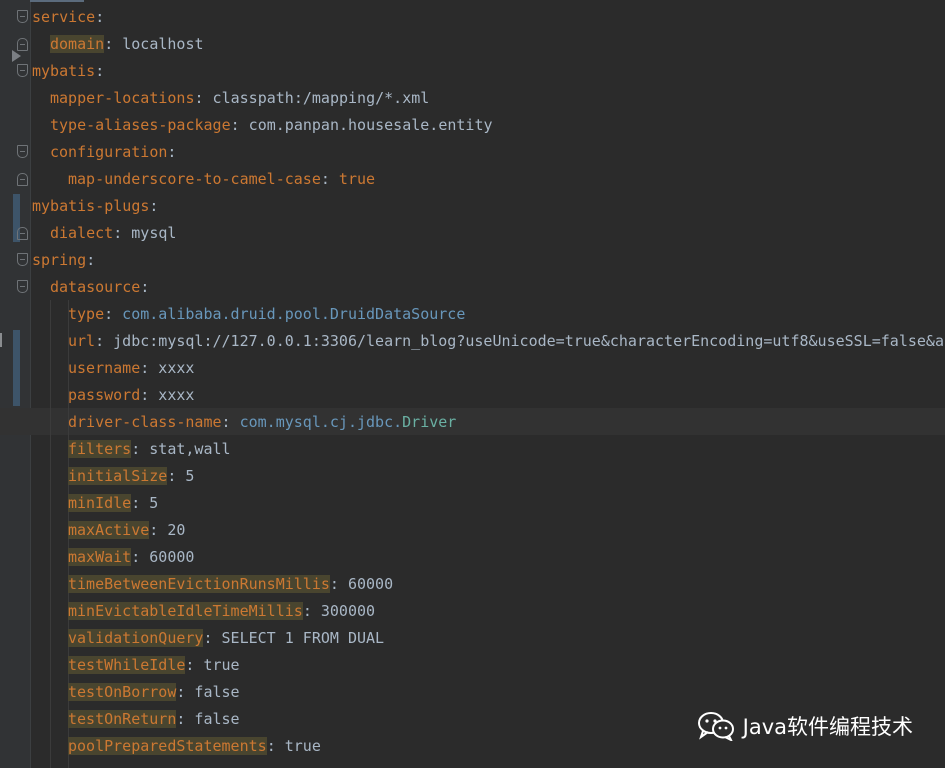 The height and width of the screenshot is (768, 945). Describe the element at coordinates (488, 233) in the screenshot. I see `code-line: dialect: mysql` at that location.